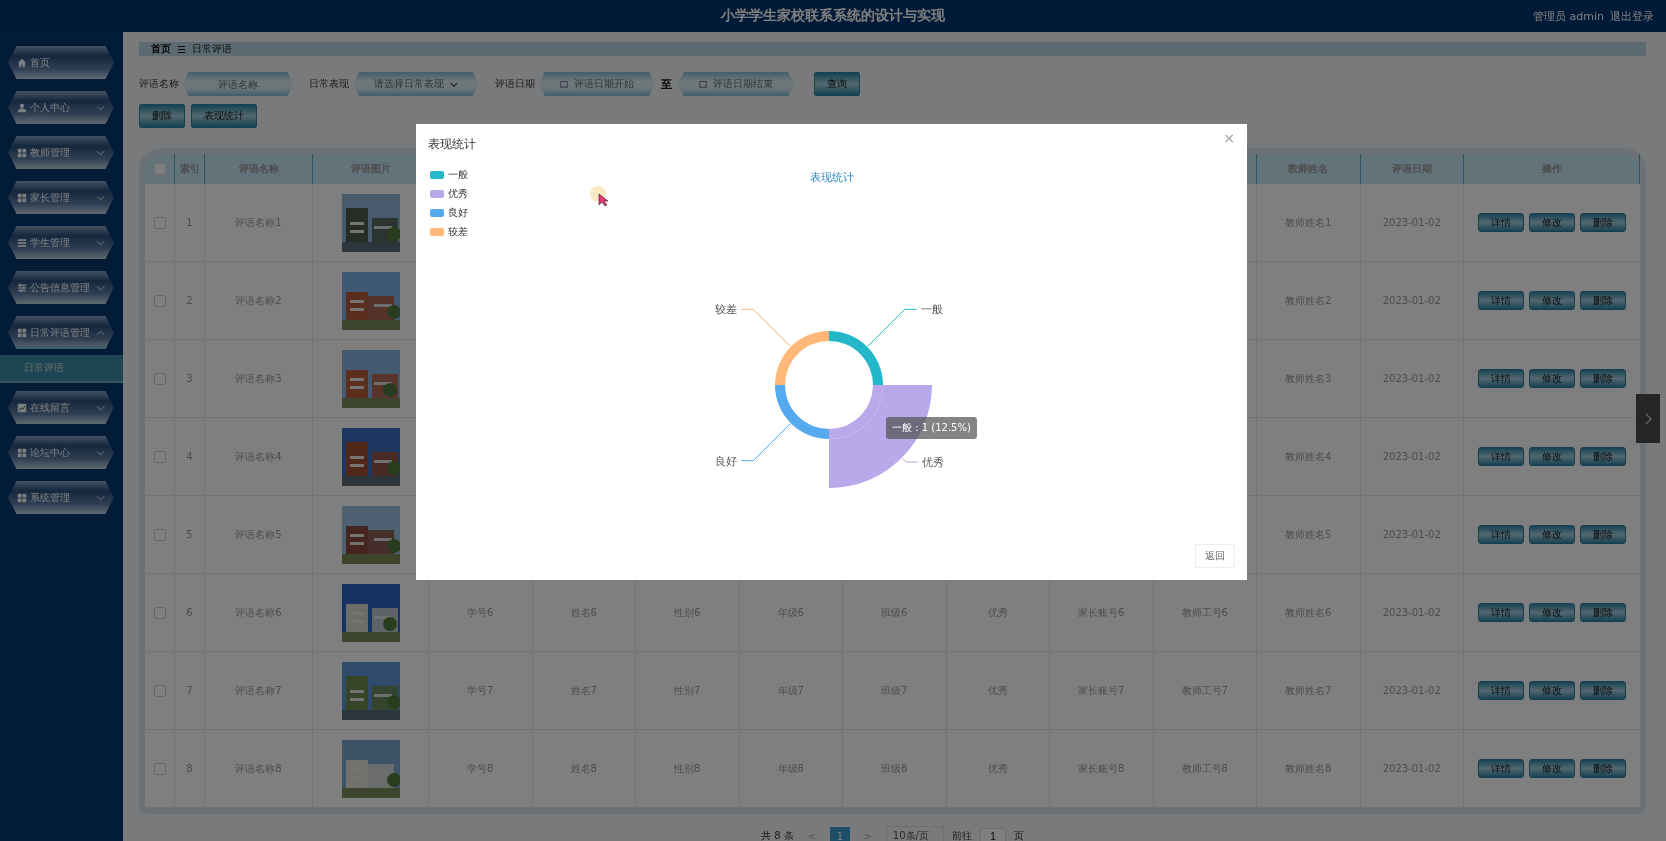 The image size is (1666, 841). Describe the element at coordinates (1215, 556) in the screenshot. I see `return-button: 返回` at that location.